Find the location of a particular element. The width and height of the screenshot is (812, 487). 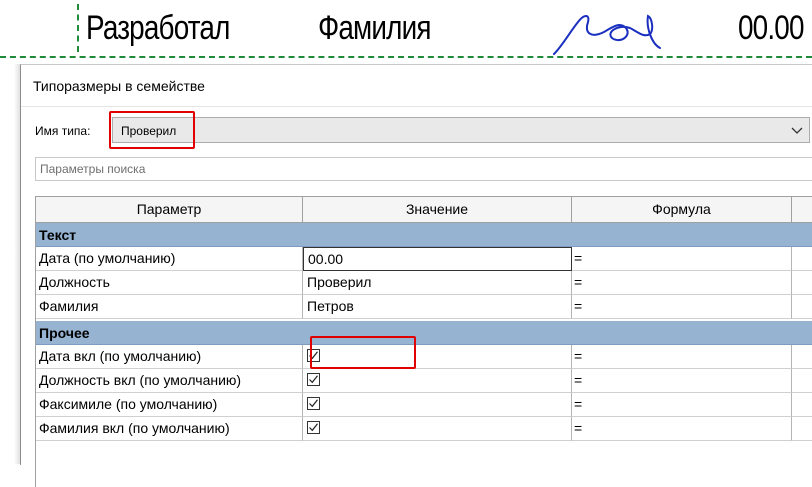

table-row: Дата (по умолчанию) 00.00 = is located at coordinates (424, 259).